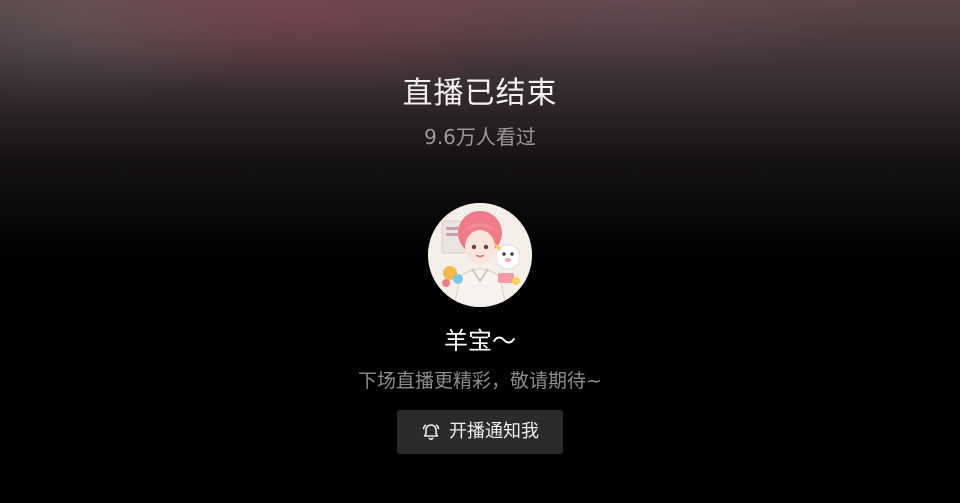  What do you see at coordinates (480, 93) in the screenshot?
I see `stream-ended-title: 直播已结束` at bounding box center [480, 93].